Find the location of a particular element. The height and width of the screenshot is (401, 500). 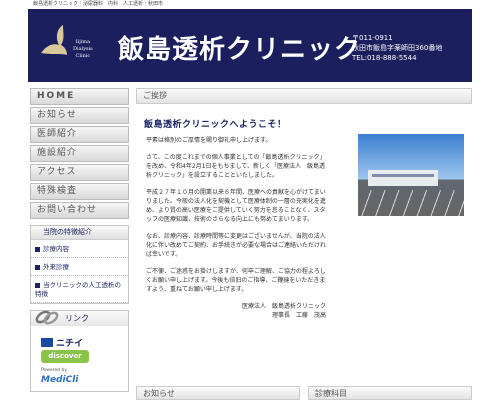

nav-exam: 特殊検査 is located at coordinates (79, 191).